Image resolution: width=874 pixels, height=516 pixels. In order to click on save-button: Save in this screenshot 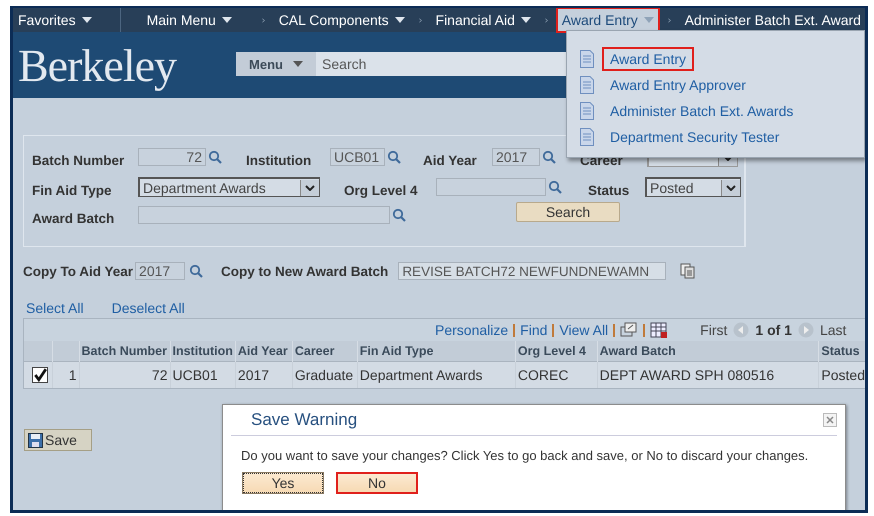, I will do `click(58, 440)`.